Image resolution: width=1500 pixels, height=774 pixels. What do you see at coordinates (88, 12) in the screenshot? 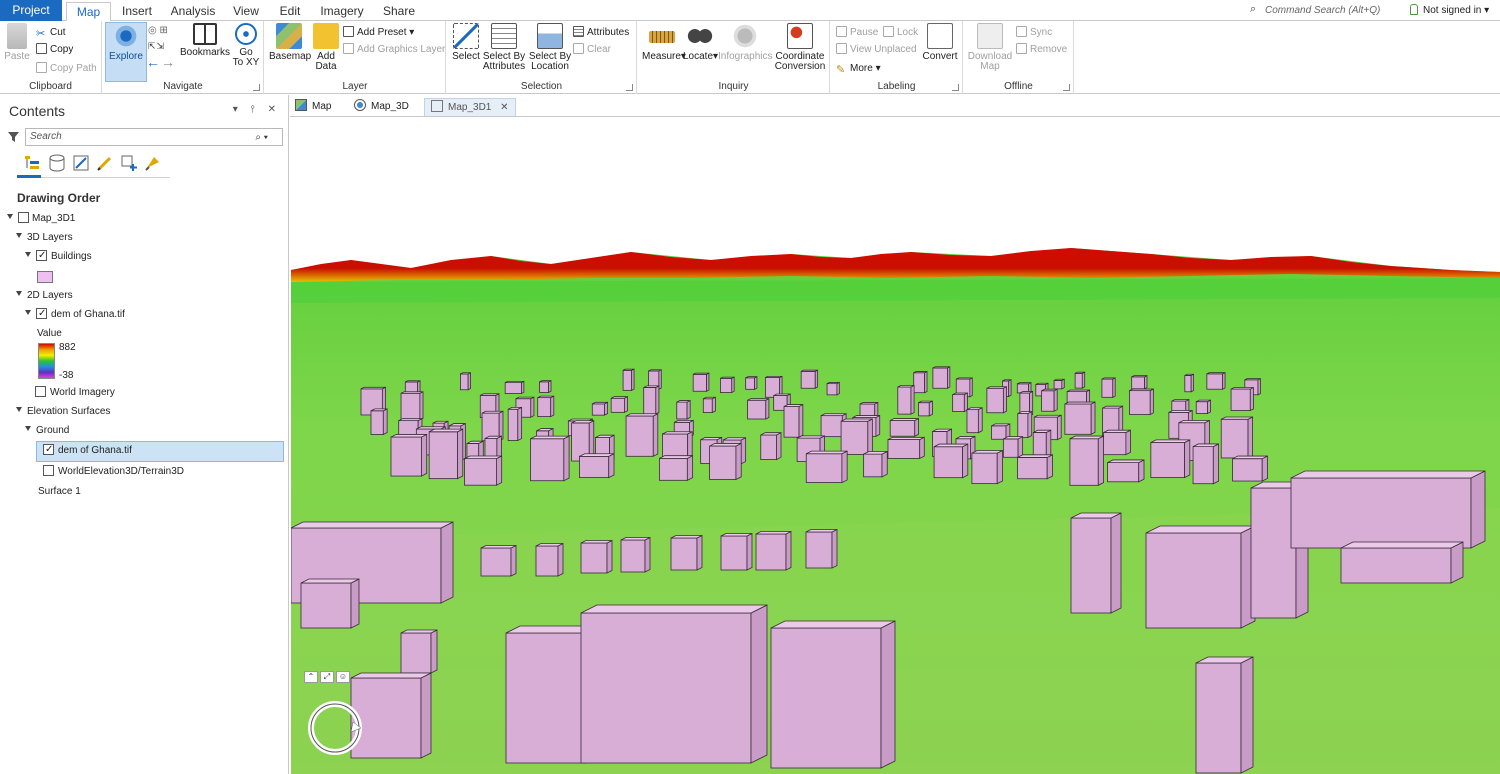
I see `tab-map: Map` at bounding box center [88, 12].